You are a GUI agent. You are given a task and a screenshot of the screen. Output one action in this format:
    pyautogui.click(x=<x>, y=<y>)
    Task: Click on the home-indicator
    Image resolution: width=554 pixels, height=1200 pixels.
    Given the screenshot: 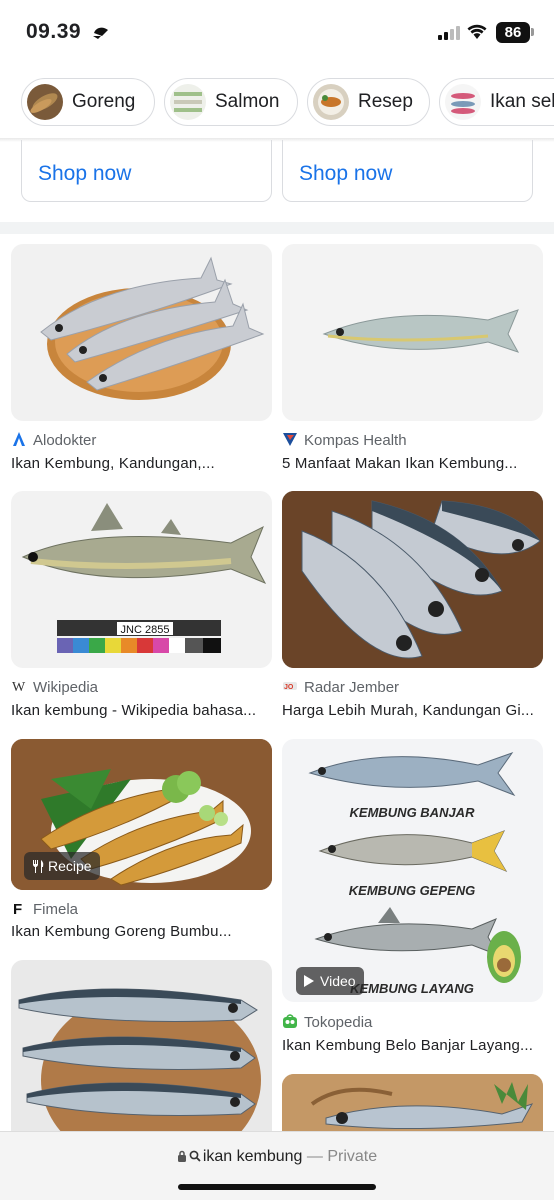 What is the action you would take?
    pyautogui.click(x=277, y=1187)
    